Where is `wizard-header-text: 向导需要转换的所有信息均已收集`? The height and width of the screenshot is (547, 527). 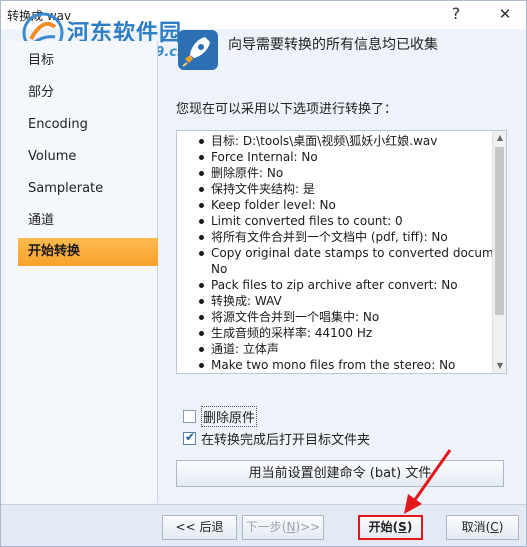 wizard-header-text: 向导需要转换的所有信息均已收集 is located at coordinates (333, 45).